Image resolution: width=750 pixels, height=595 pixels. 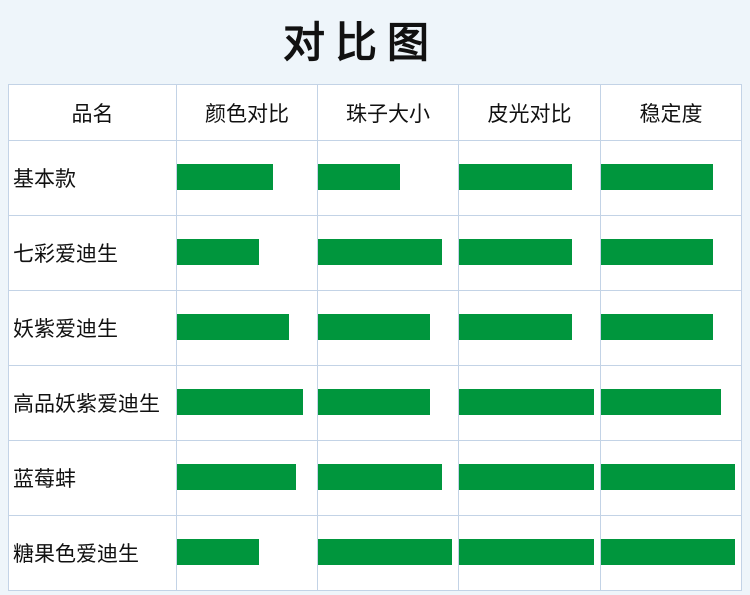 What do you see at coordinates (92, 112) in the screenshot?
I see `column-header-product-name: 品名` at bounding box center [92, 112].